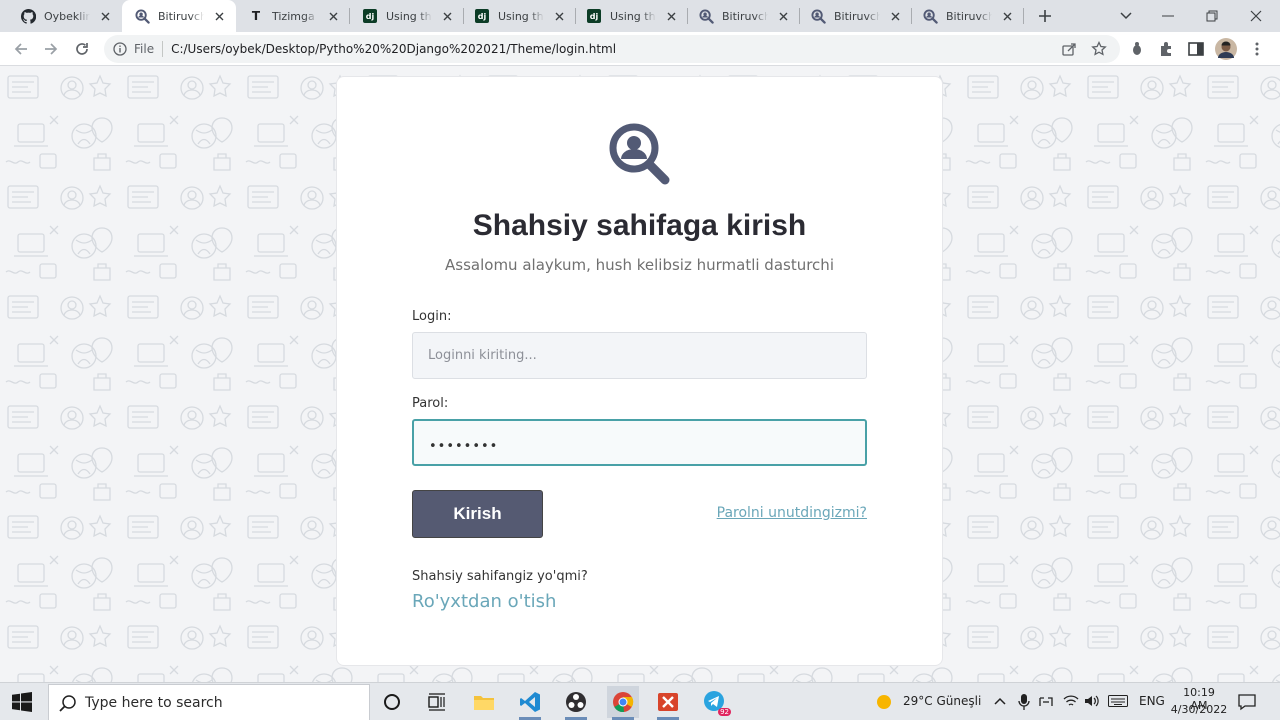  I want to click on microphone-icon, so click(1024, 702).